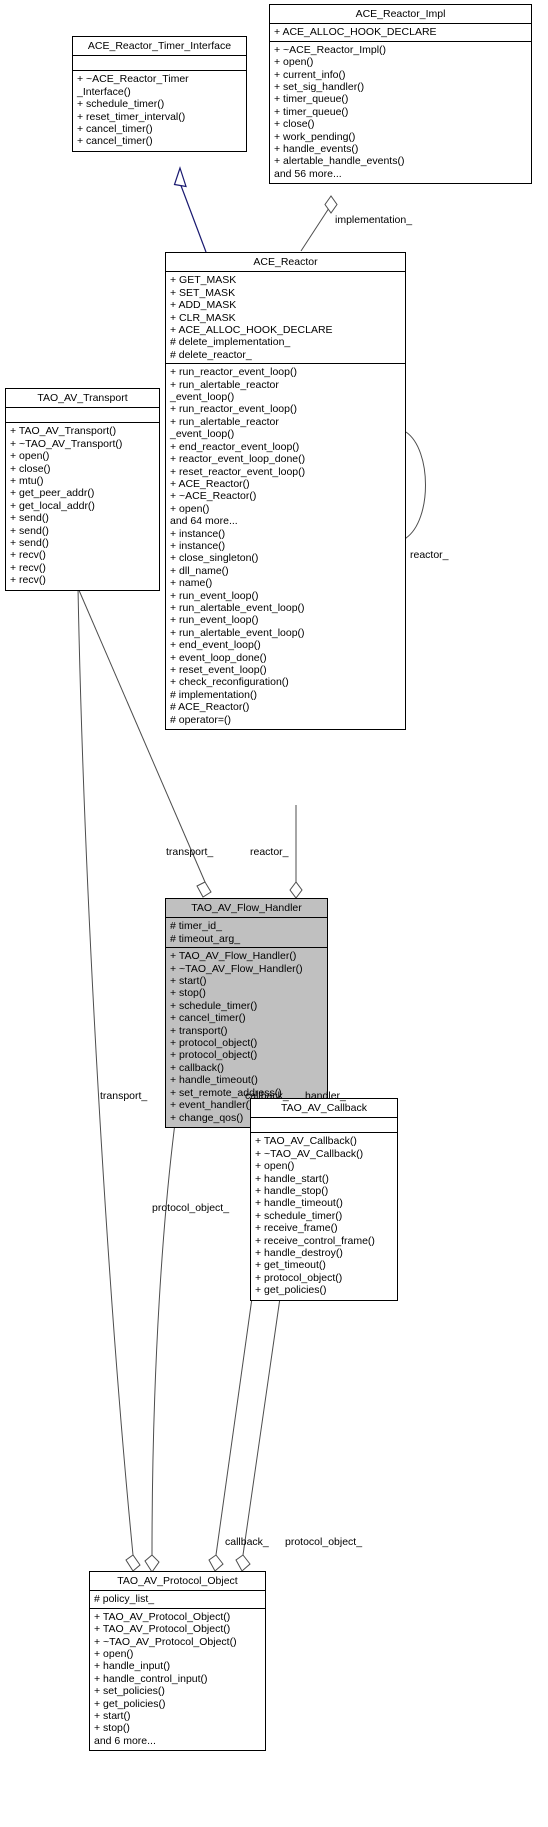 This screenshot has height=1827, width=548. I want to click on class-member-row: + instance(), so click(198, 533).